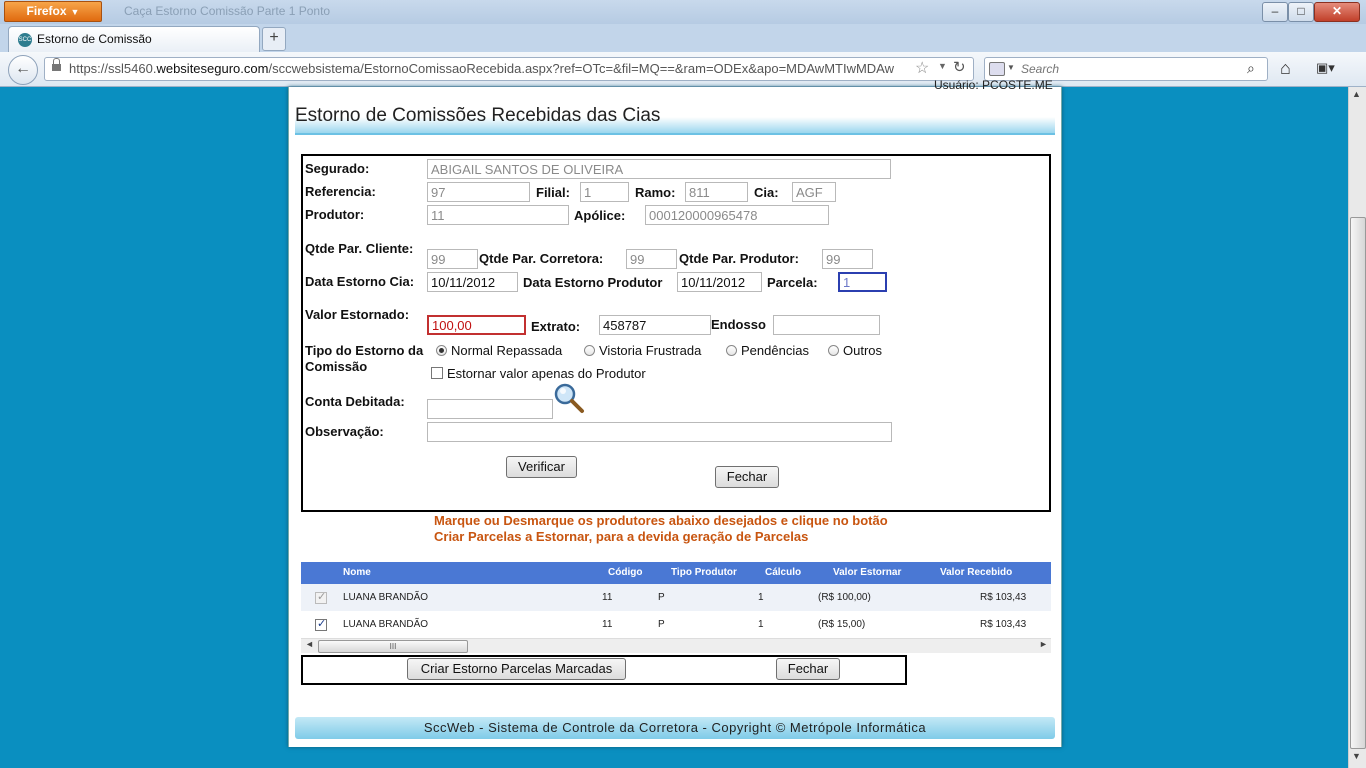  I want to click on cell-valor-estornar: (R$ 100,00), so click(844, 597).